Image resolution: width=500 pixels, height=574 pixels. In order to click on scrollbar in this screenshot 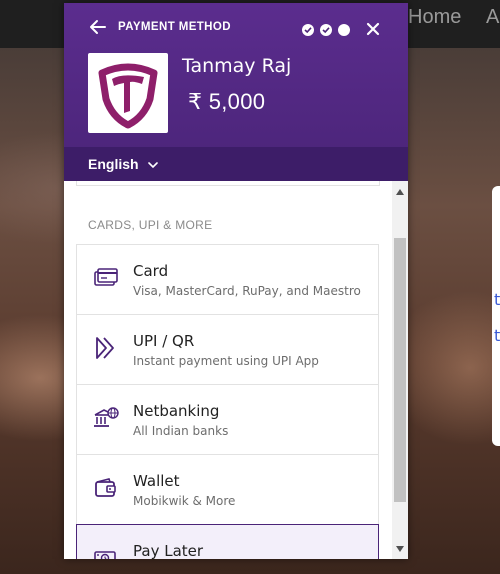, I will do `click(400, 370)`.